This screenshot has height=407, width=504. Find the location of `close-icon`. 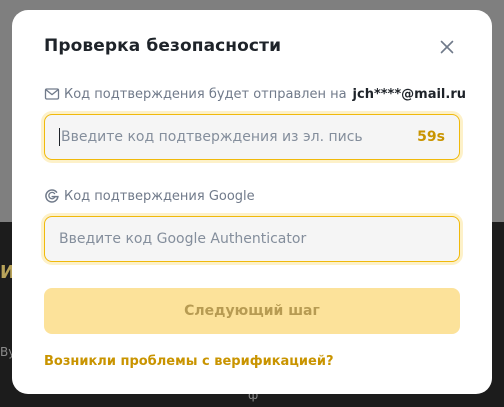

close-icon is located at coordinates (447, 47).